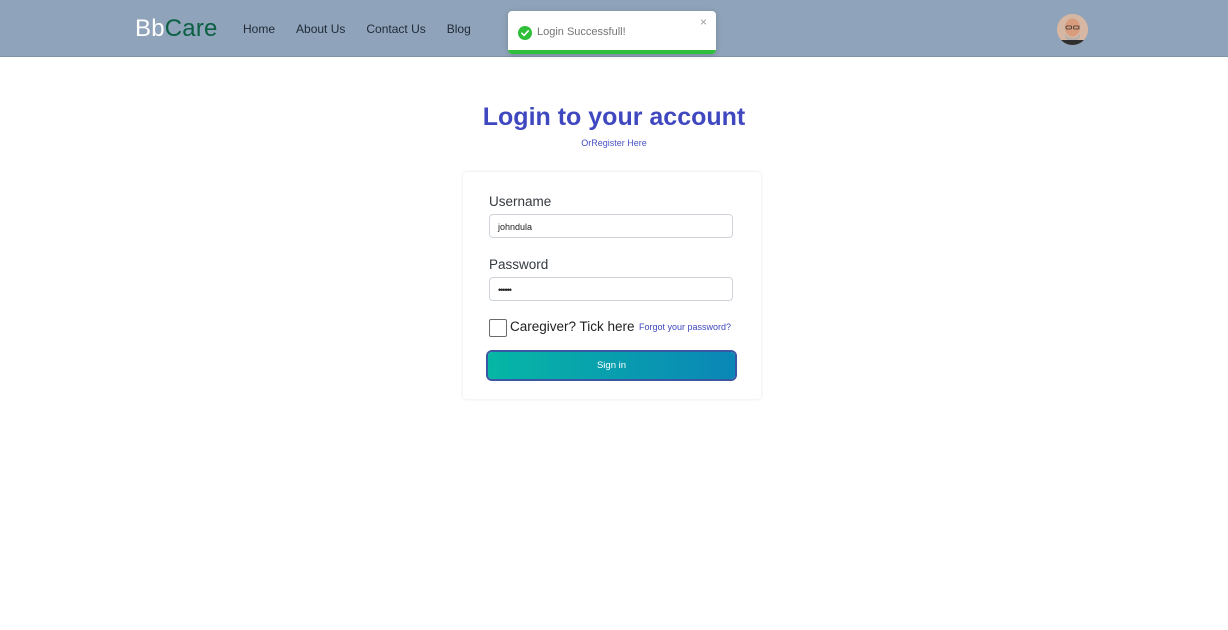 The width and height of the screenshot is (1228, 630). Describe the element at coordinates (703, 22) in the screenshot. I see `toast-close-icon: ×` at that location.